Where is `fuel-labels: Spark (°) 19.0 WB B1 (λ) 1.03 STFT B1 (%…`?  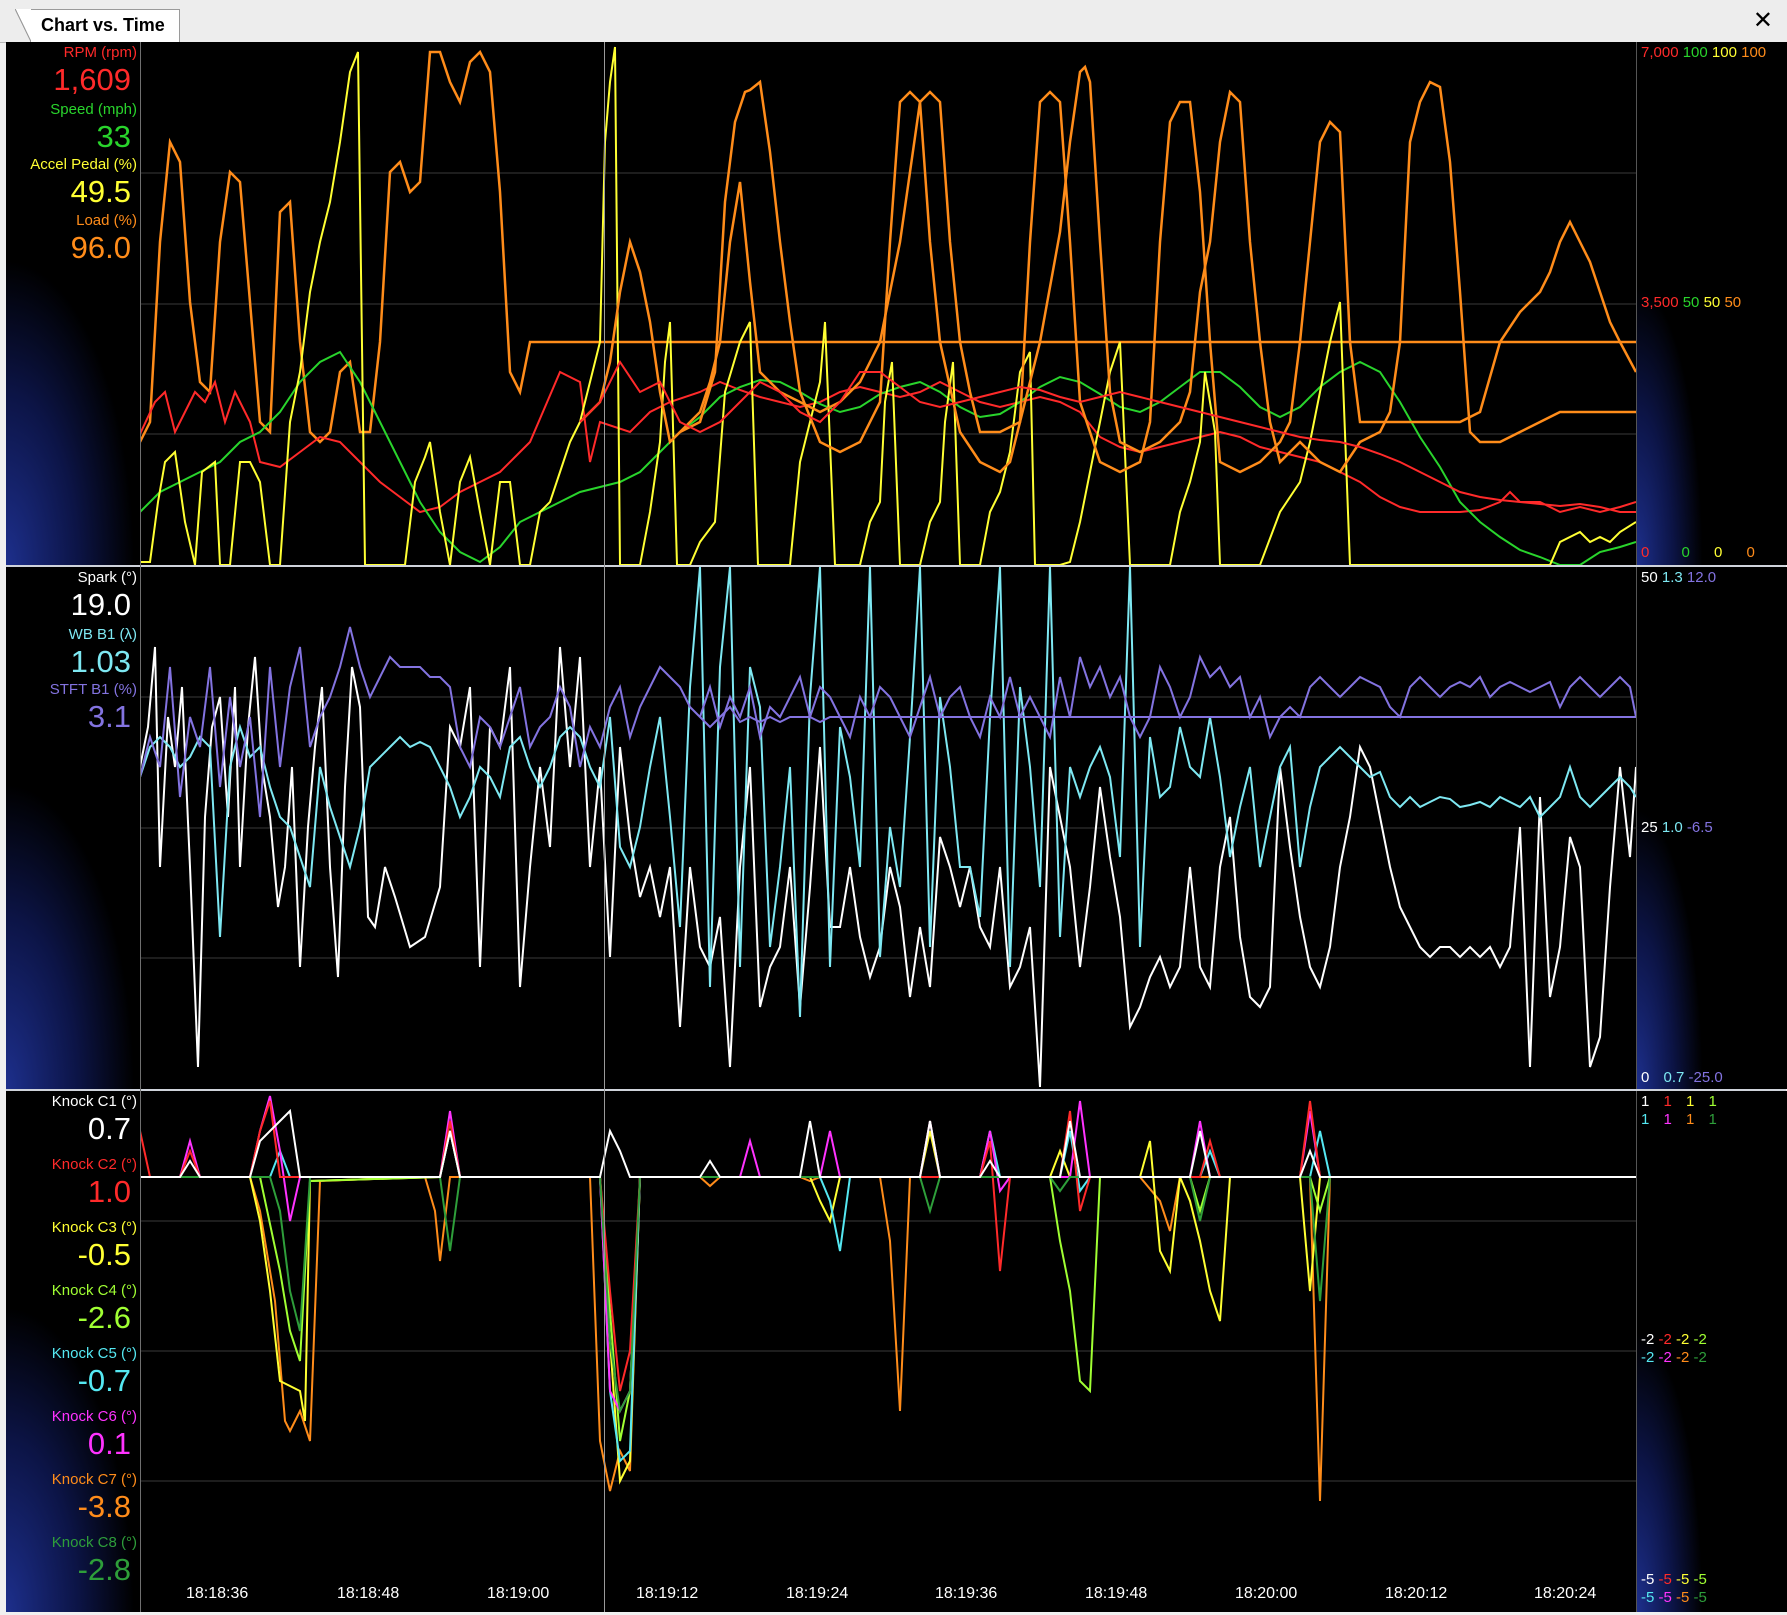 fuel-labels: Spark (°) 19.0 WB B1 (λ) 1.03 STFT B1 (%… is located at coordinates (72, 828).